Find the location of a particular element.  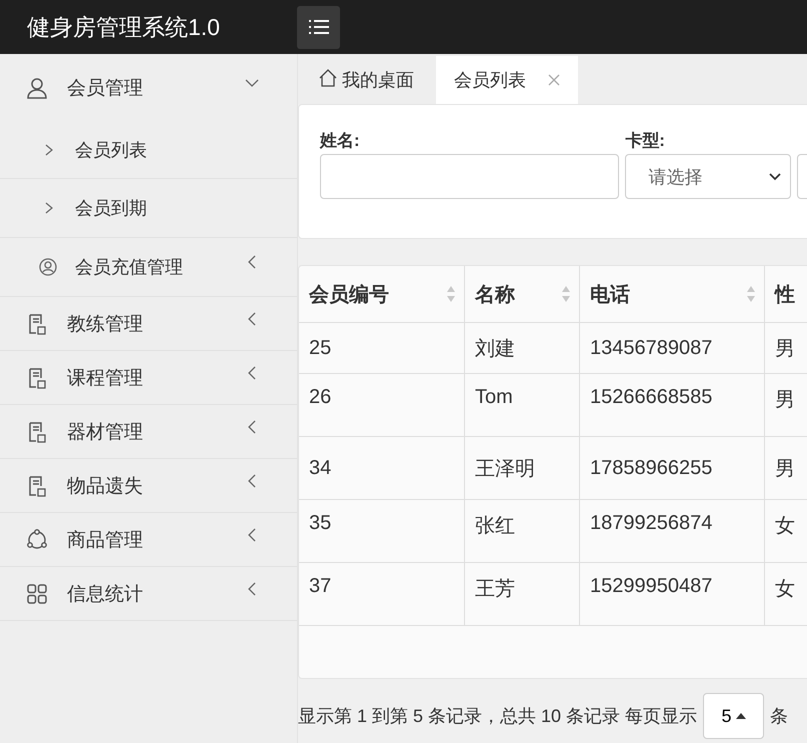

table-cell: 张红 is located at coordinates (522, 531).